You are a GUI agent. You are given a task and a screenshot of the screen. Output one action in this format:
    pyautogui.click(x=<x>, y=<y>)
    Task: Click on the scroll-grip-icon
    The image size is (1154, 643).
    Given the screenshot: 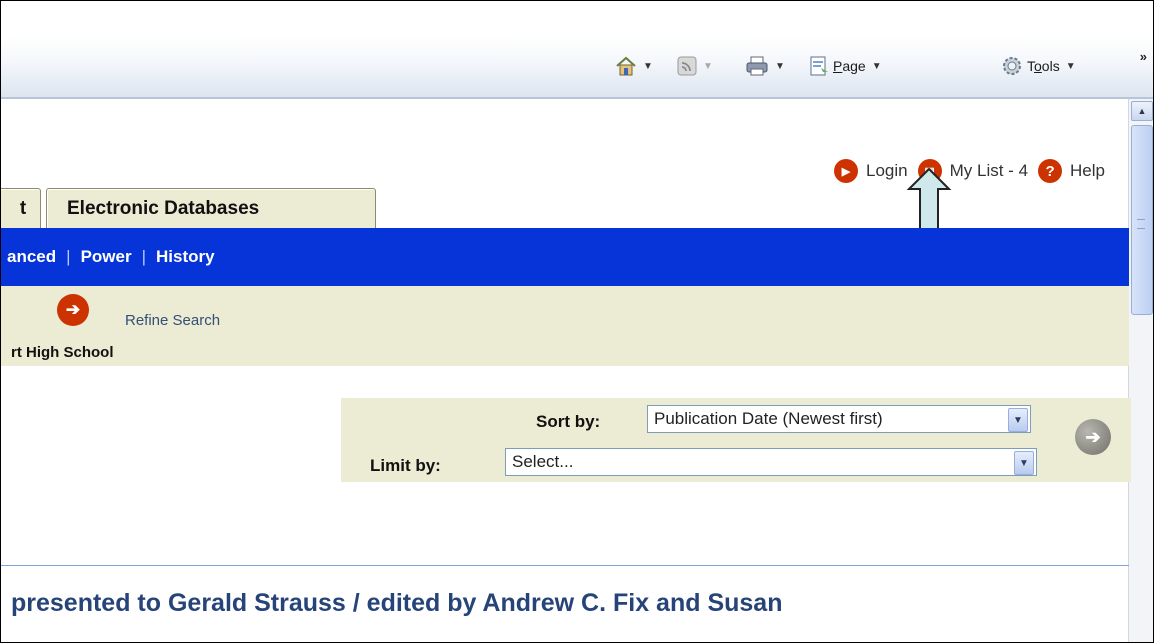 What is the action you would take?
    pyautogui.click(x=1141, y=224)
    